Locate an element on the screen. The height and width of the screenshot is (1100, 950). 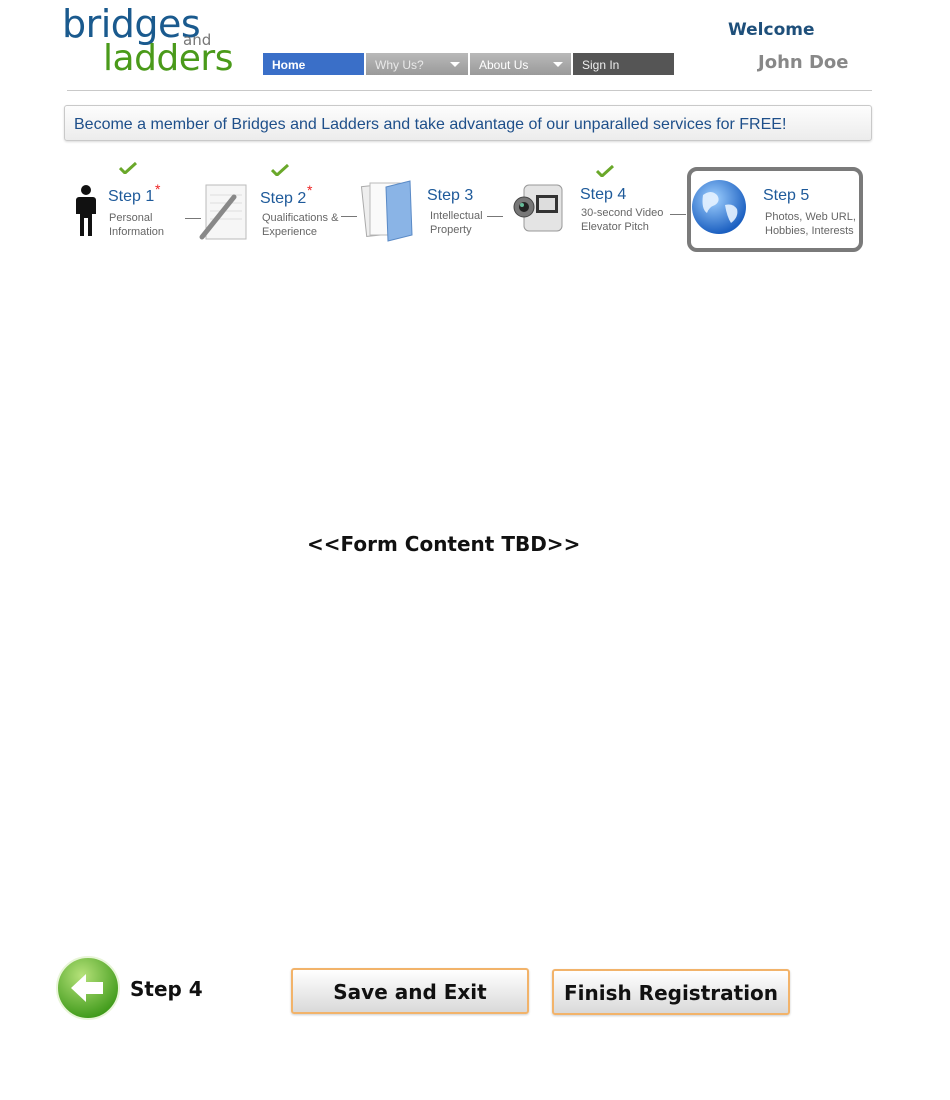
step-1-title: Step 1 is located at coordinates (131, 197).